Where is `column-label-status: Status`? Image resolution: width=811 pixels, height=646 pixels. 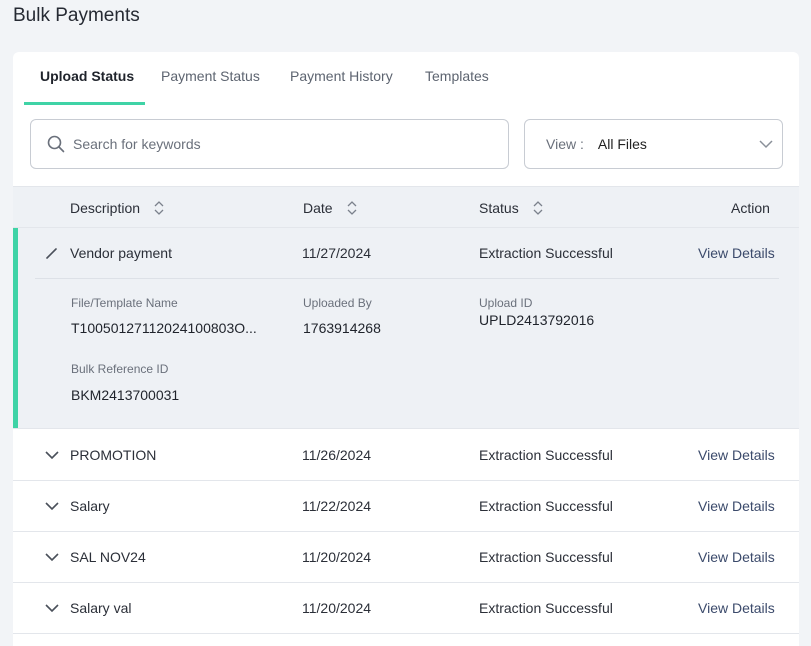
column-label-status: Status is located at coordinates (499, 208).